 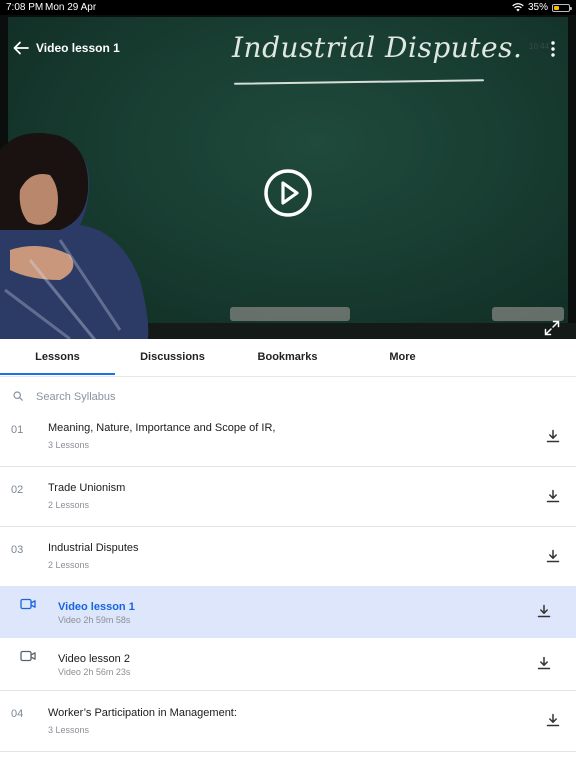 I want to click on presenter-figure, so click(x=74, y=236).